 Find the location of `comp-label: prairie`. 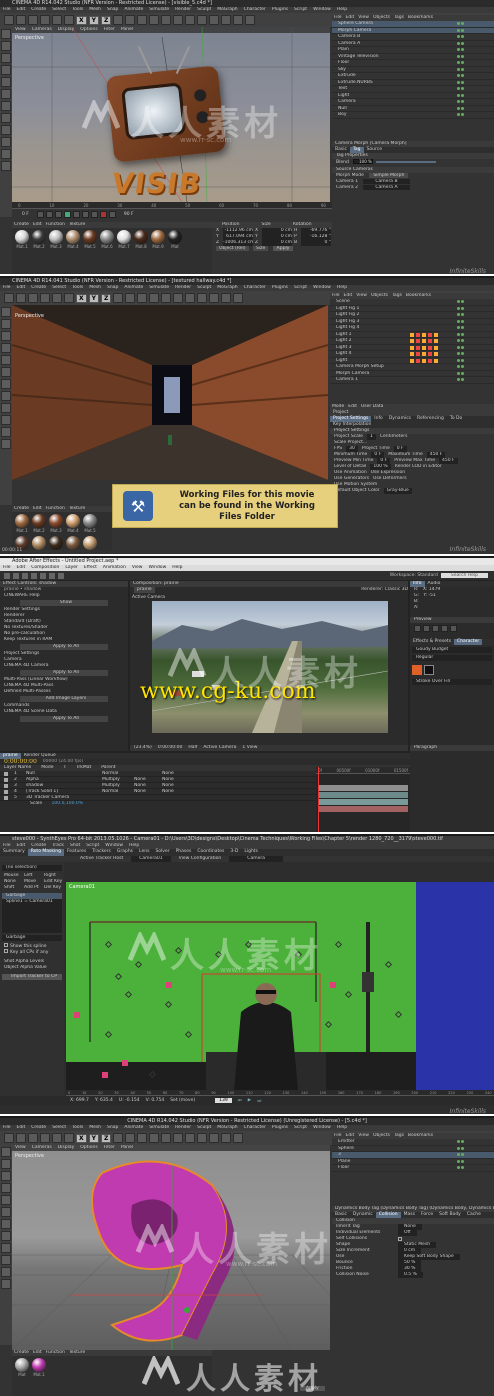

comp-label: prairie is located at coordinates (144, 590).